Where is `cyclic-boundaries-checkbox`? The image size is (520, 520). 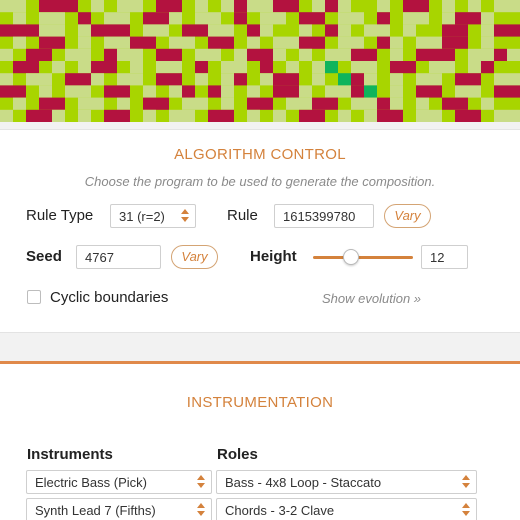 cyclic-boundaries-checkbox is located at coordinates (34, 297).